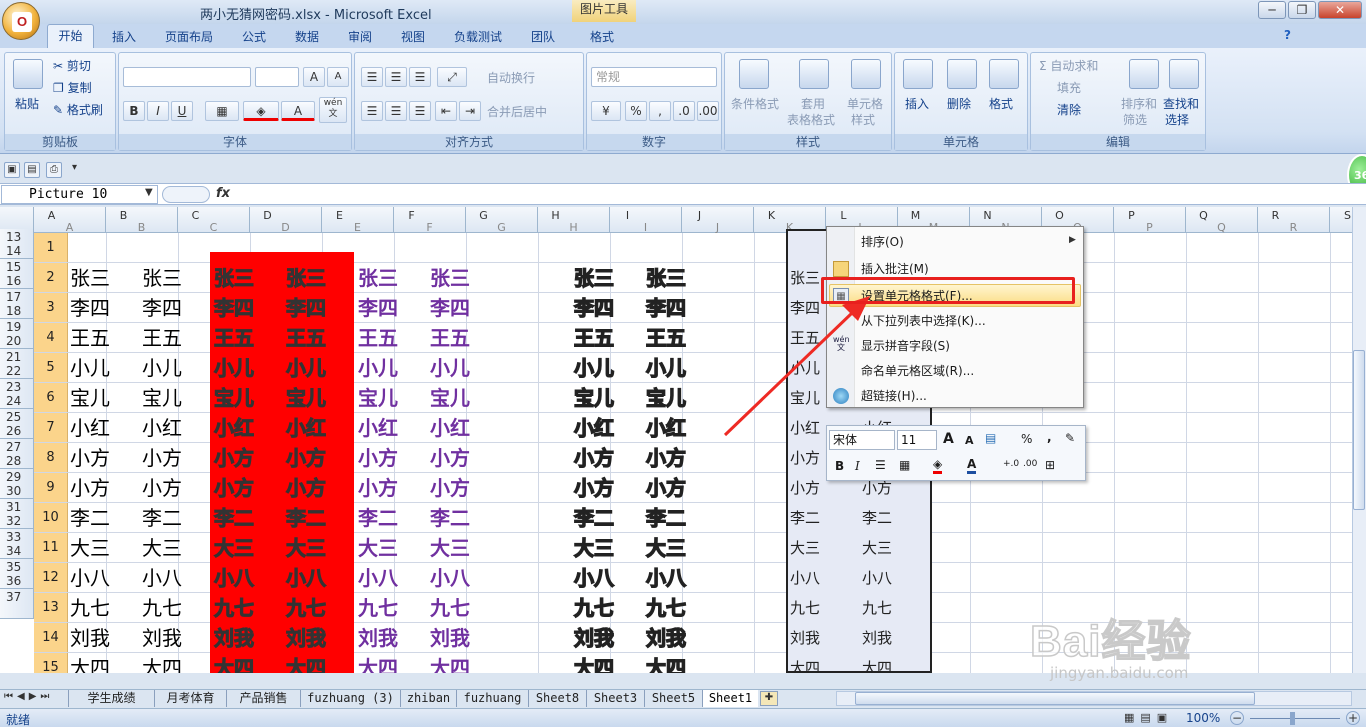 This screenshot has height=727, width=1366. What do you see at coordinates (360, 36) in the screenshot?
I see `tab-review: 审阅` at bounding box center [360, 36].